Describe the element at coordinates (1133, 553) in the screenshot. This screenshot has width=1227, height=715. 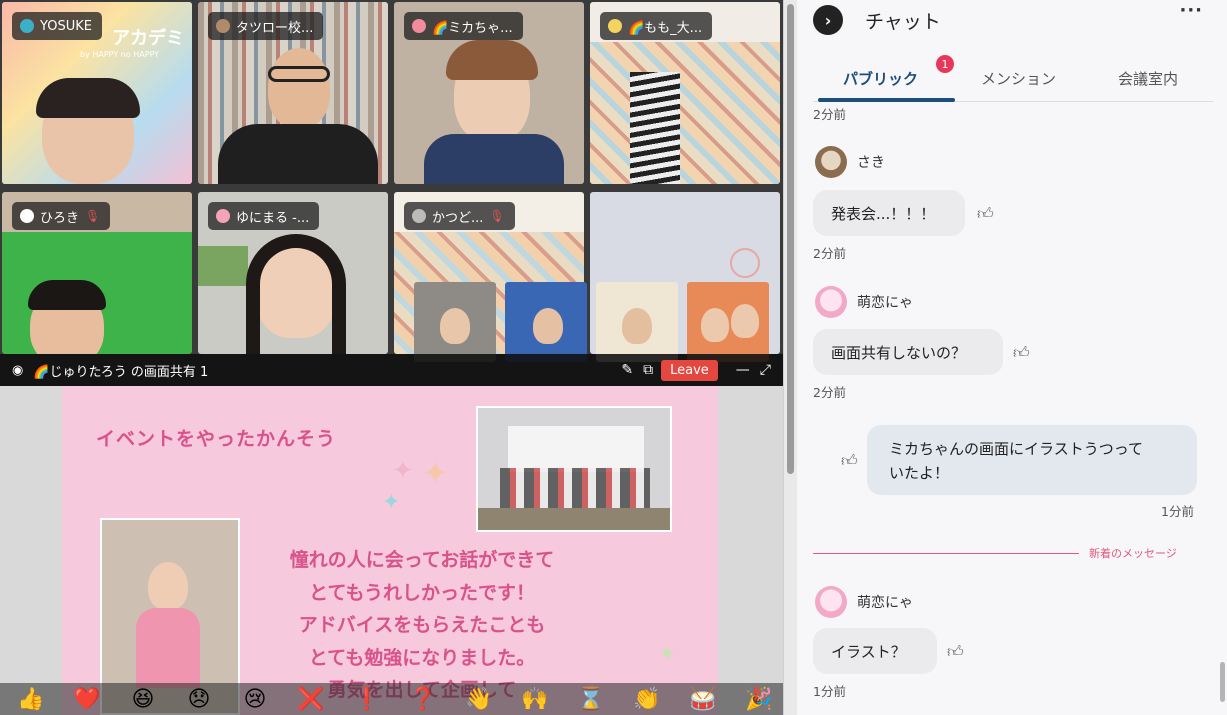
I see `new-messages-label: 新着のメッセージ` at that location.